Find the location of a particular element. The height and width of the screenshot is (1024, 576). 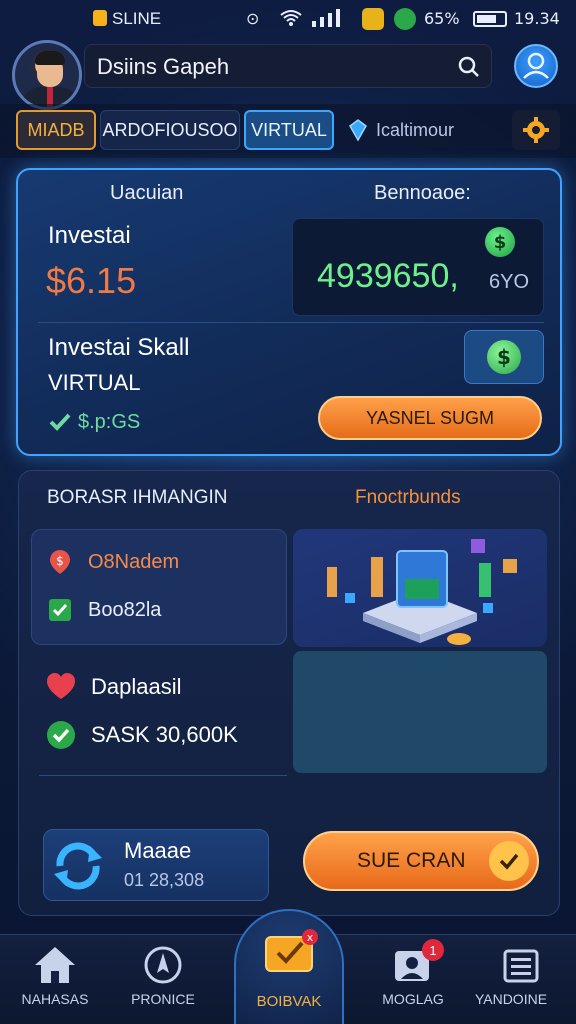

balance-box: $ 4939650, 6YO is located at coordinates (418, 267).